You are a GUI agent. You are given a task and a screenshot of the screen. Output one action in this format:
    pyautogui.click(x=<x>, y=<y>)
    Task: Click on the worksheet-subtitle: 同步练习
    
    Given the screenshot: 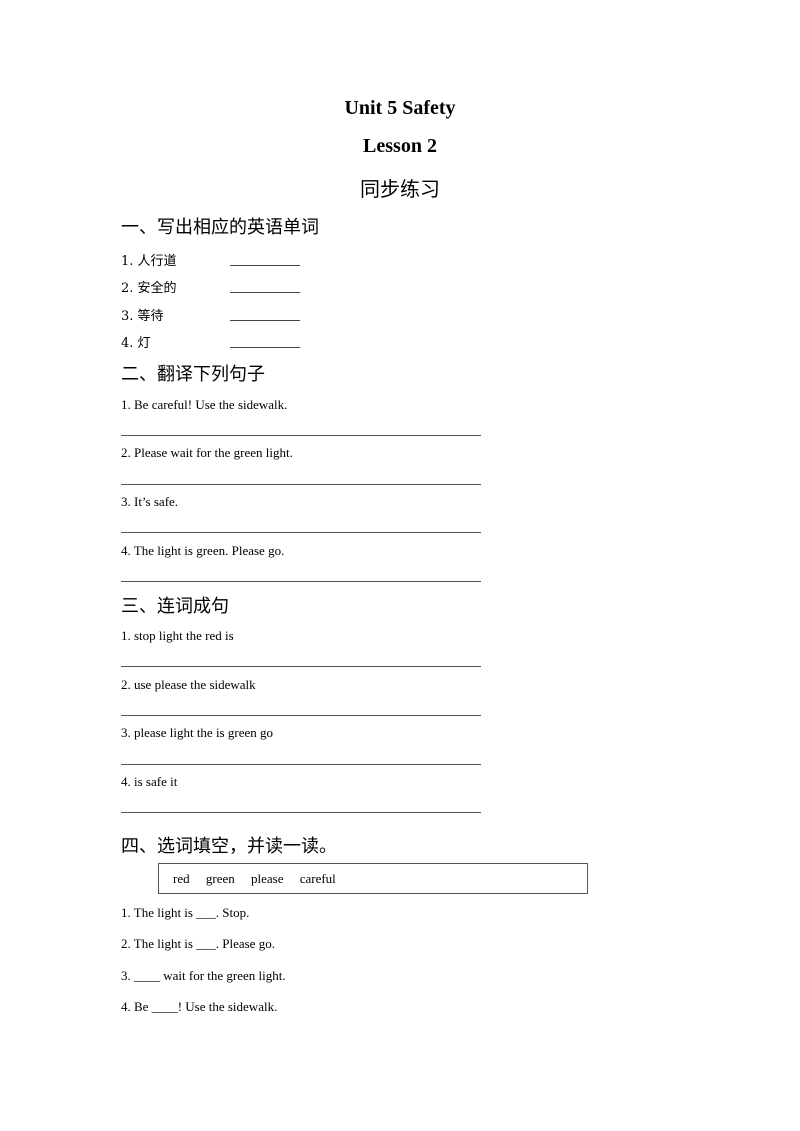 What is the action you would take?
    pyautogui.click(x=400, y=189)
    